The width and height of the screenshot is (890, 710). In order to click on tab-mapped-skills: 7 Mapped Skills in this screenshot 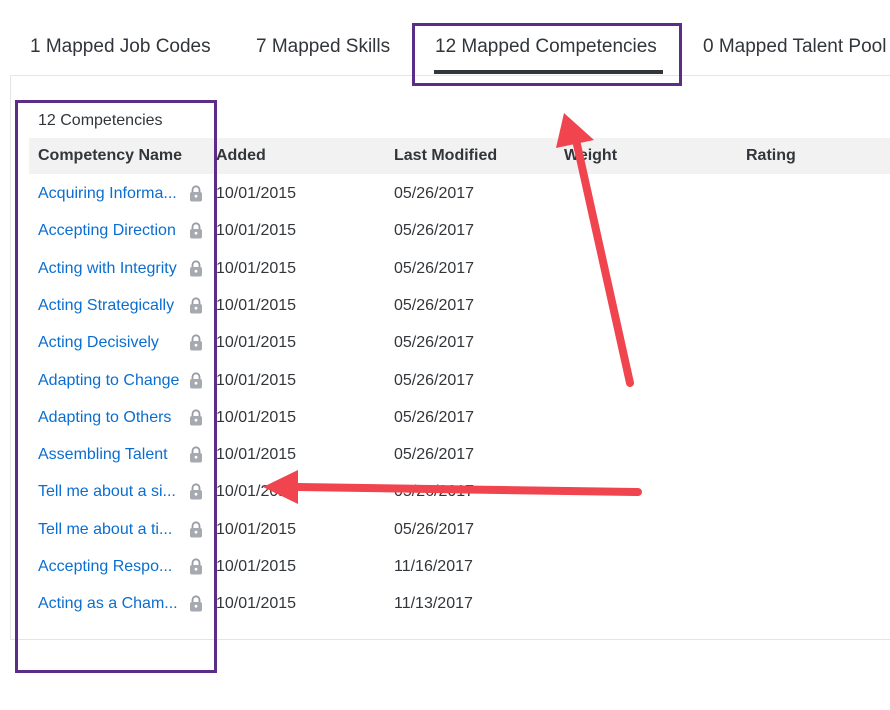, I will do `click(323, 47)`.